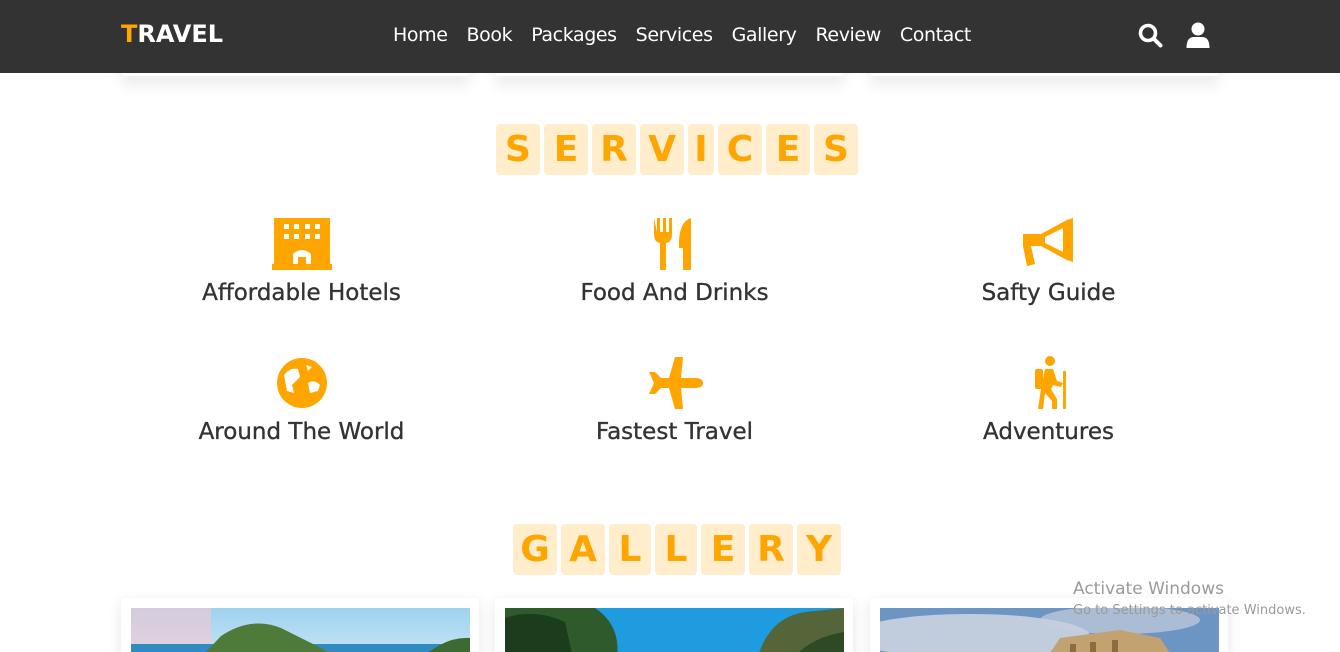 Image resolution: width=1340 pixels, height=652 pixels. Describe the element at coordinates (1148, 589) in the screenshot. I see `watermark-title: Activate Windows` at that location.